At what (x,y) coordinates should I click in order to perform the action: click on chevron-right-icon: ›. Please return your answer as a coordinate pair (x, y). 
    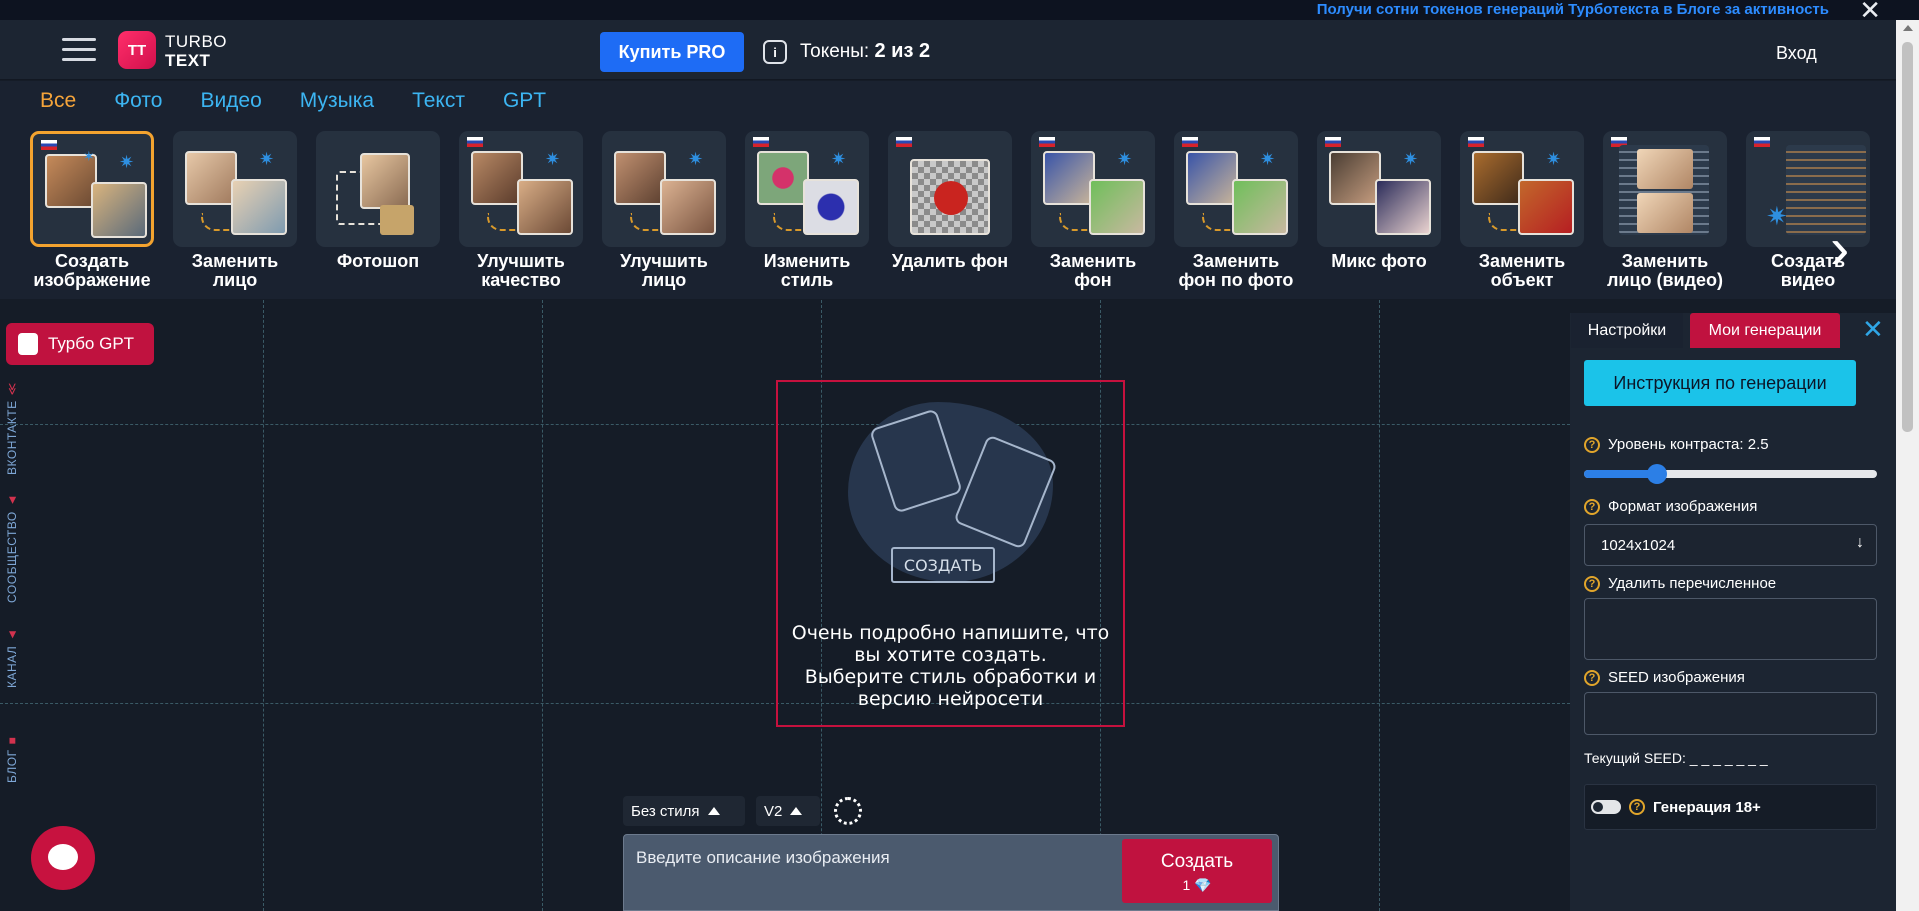
    Looking at the image, I should click on (1850, 254).